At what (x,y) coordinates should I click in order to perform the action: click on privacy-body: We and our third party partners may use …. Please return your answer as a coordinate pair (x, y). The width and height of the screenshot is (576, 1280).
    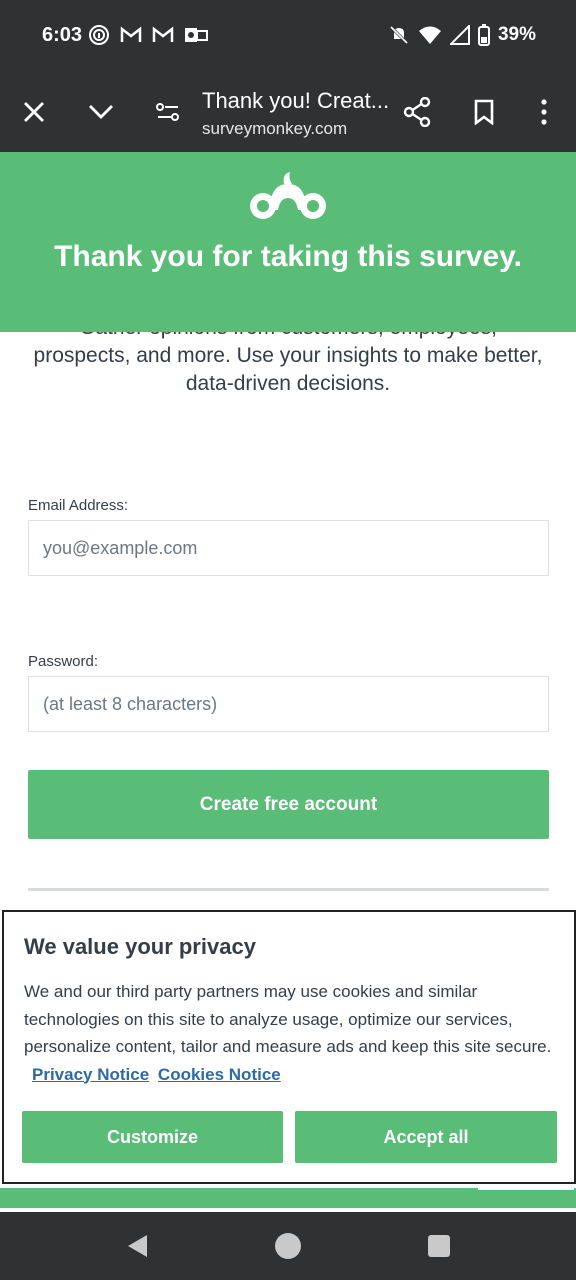
    Looking at the image, I should click on (291, 1033).